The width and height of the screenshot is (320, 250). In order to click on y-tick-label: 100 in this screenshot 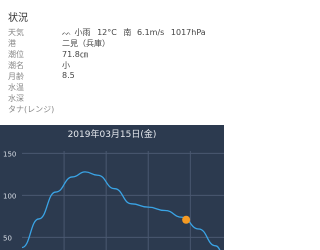, I will do `click(9, 196)`.